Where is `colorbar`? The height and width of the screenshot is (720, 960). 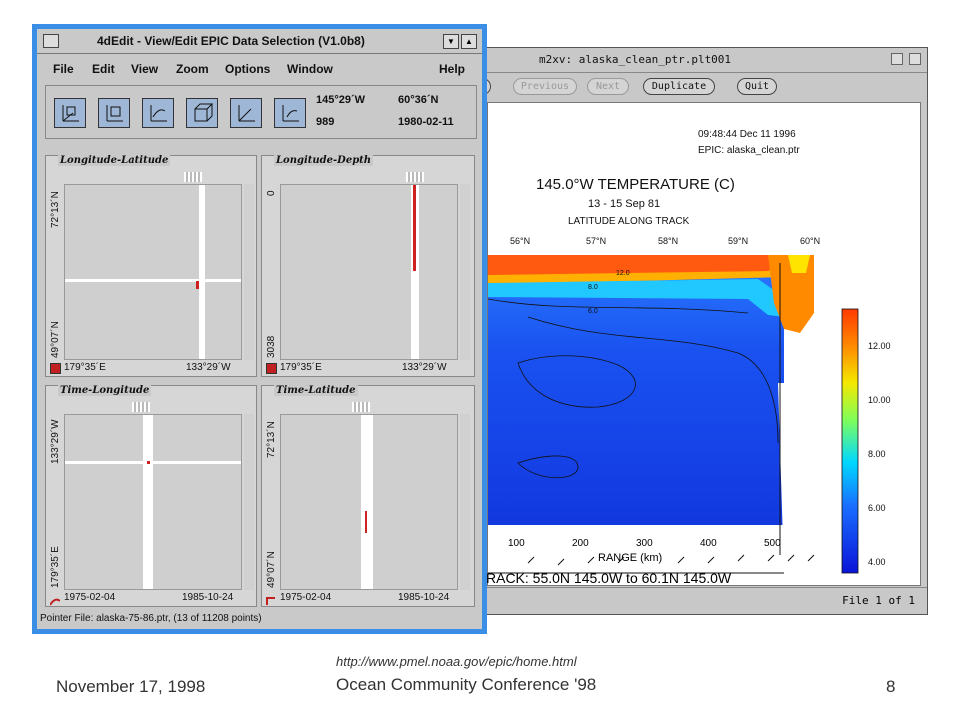
colorbar is located at coordinates (850, 441).